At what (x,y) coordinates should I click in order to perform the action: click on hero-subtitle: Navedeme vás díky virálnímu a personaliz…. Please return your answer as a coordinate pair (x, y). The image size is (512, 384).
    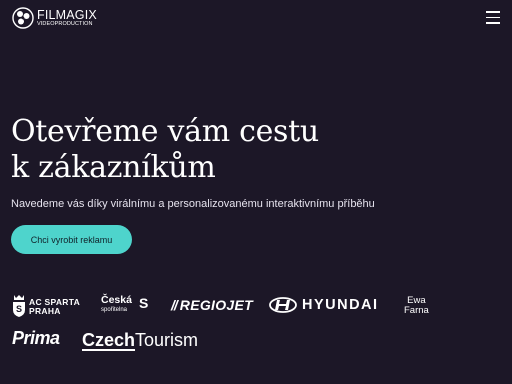
    Looking at the image, I should click on (193, 204).